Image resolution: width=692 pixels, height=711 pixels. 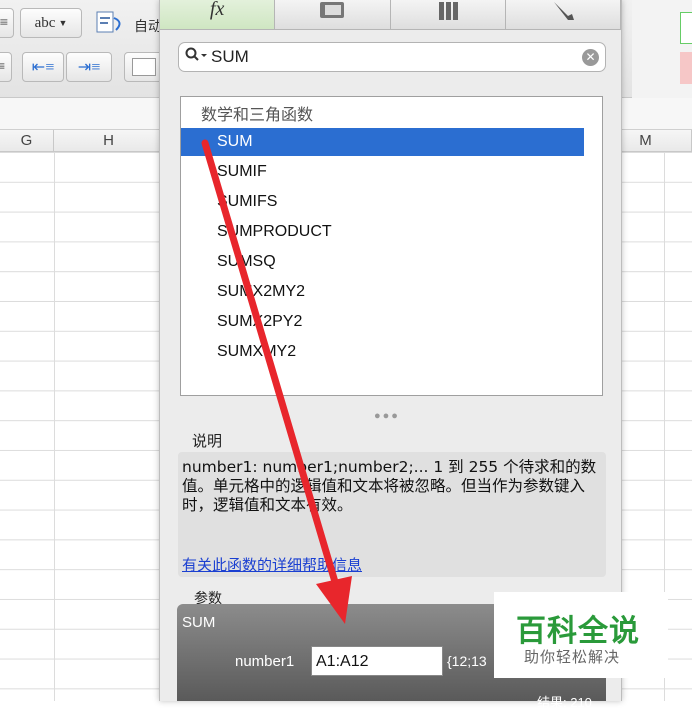 I want to click on watermark: 百科全说 助你轻松解决, so click(x=581, y=635).